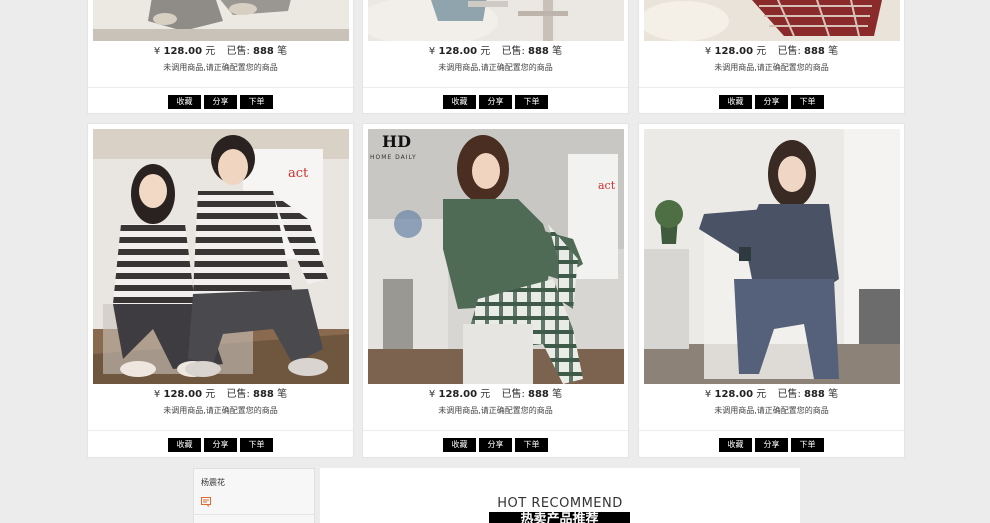  I want to click on product-photo: act, so click(221, 256).